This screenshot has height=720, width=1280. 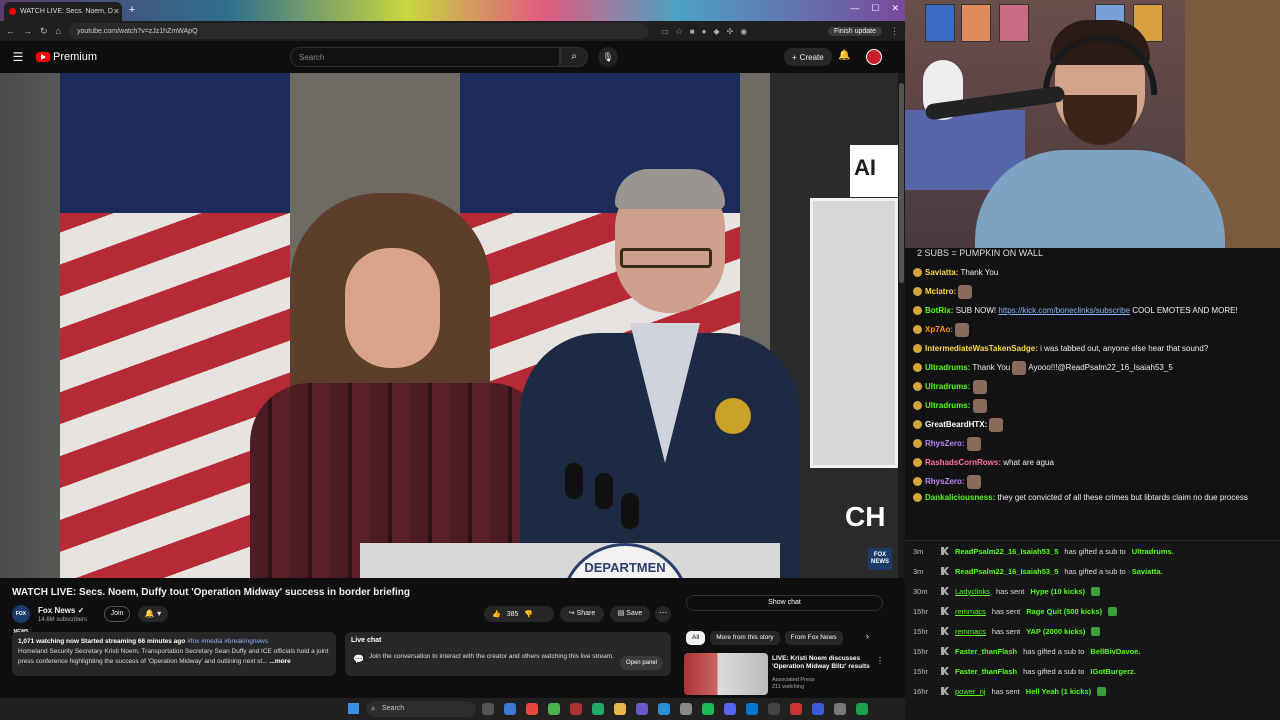 What do you see at coordinates (981, 348) in the screenshot?
I see `chat-username: IntermediateWasTakenSadge:` at bounding box center [981, 348].